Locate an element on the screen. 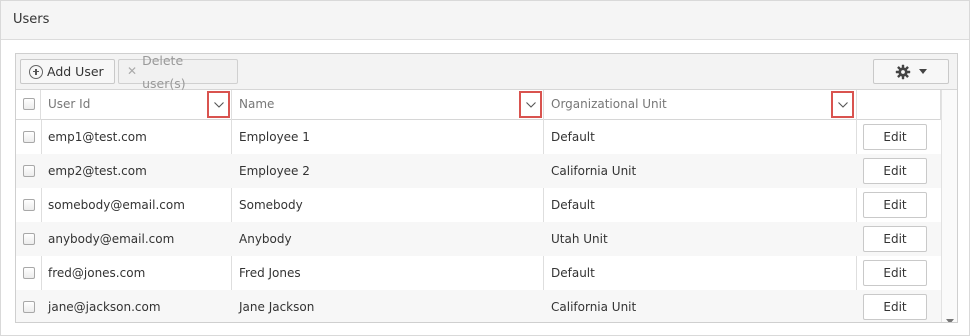  name-sort-toggle is located at coordinates (530, 104).